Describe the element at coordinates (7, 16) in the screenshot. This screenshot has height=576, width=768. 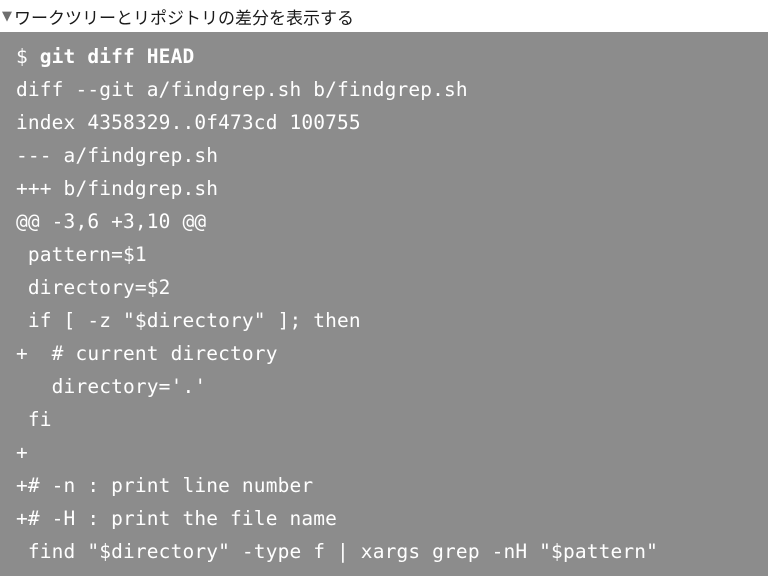
I see `triangle-marker-icon: ▼` at that location.